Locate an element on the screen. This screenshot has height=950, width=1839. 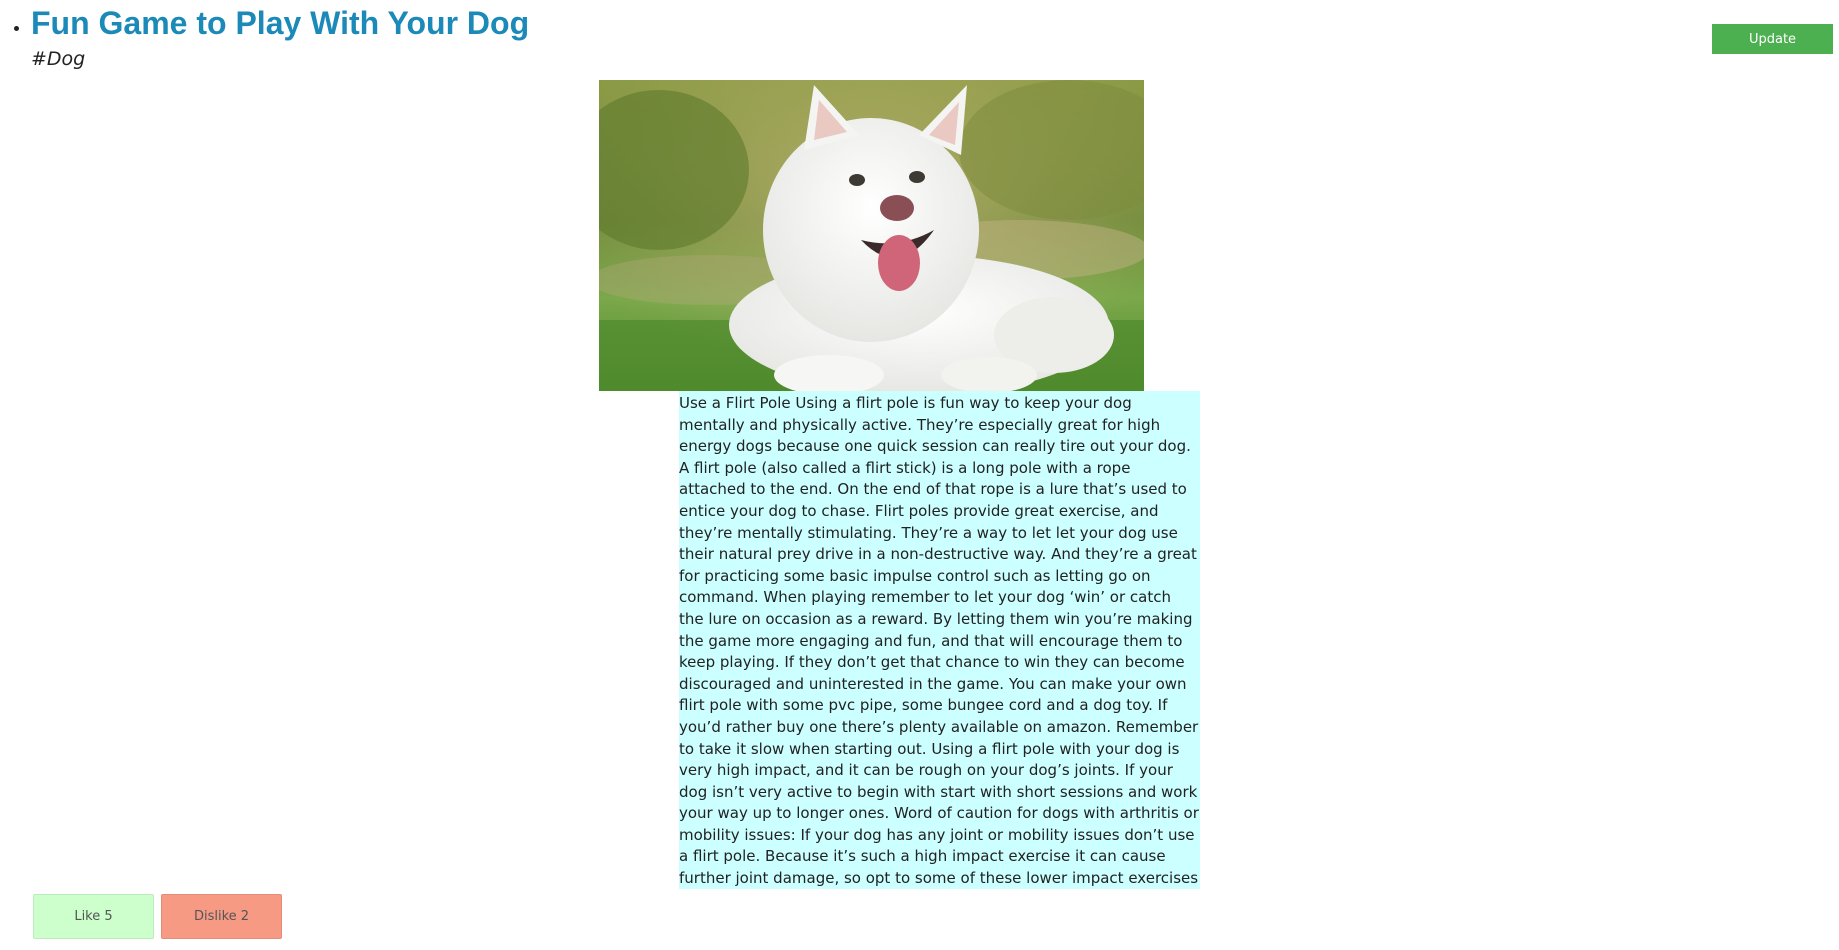
like-button: Like 5 is located at coordinates (93, 916).